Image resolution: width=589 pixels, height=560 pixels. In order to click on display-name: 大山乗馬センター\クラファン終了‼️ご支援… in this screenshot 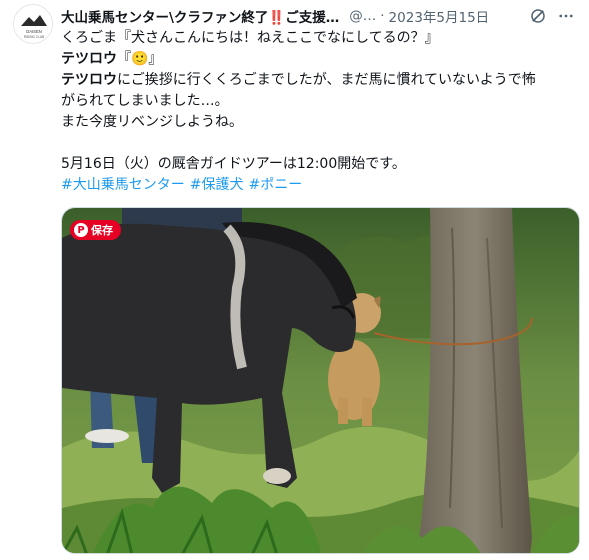, I will do `click(200, 16)`.